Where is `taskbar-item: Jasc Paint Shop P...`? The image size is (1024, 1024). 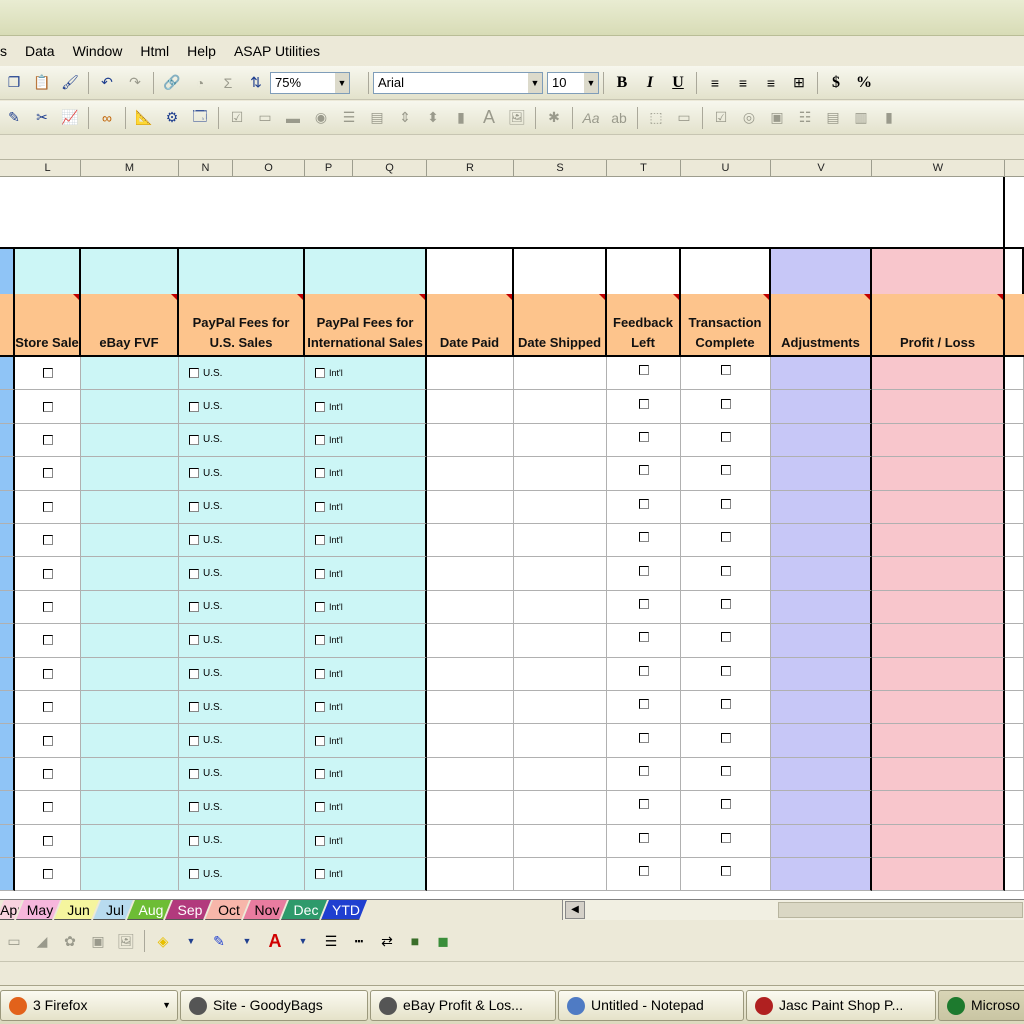 taskbar-item: Jasc Paint Shop P... is located at coordinates (841, 1005).